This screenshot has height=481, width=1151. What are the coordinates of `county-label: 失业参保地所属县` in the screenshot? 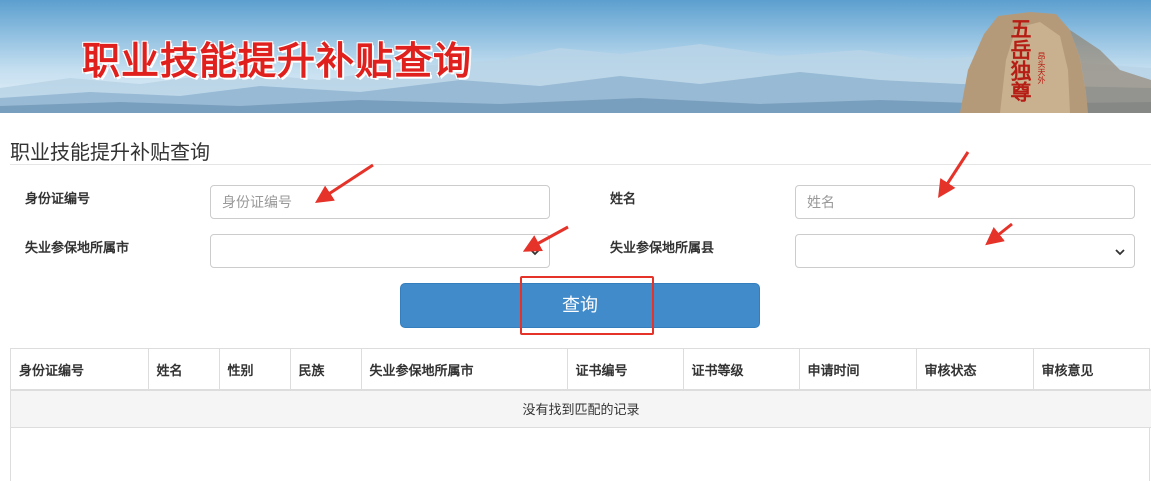 It's located at (662, 248).